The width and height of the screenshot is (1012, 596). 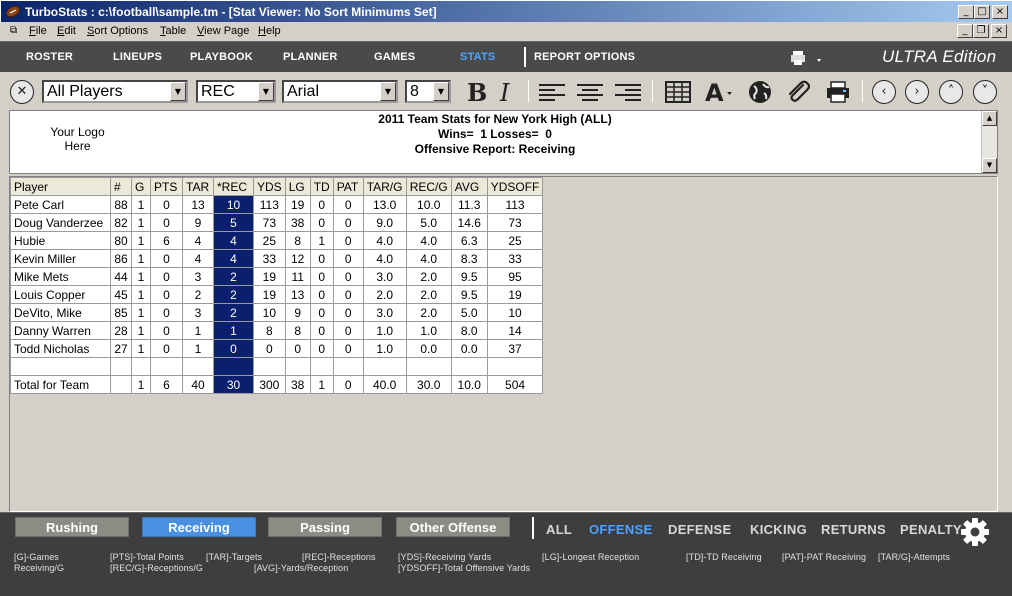 I want to click on stat-cell: 95, so click(x=515, y=276).